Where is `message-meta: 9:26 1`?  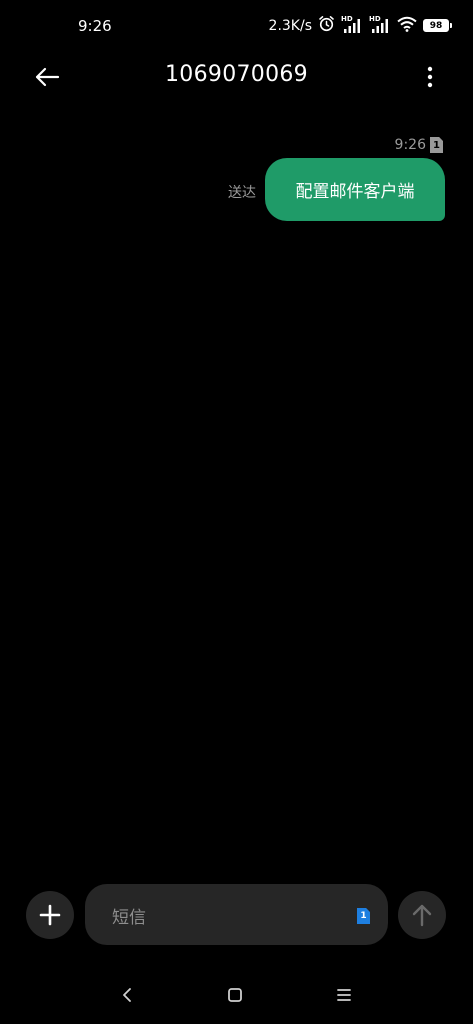 message-meta: 9:26 1 is located at coordinates (419, 145).